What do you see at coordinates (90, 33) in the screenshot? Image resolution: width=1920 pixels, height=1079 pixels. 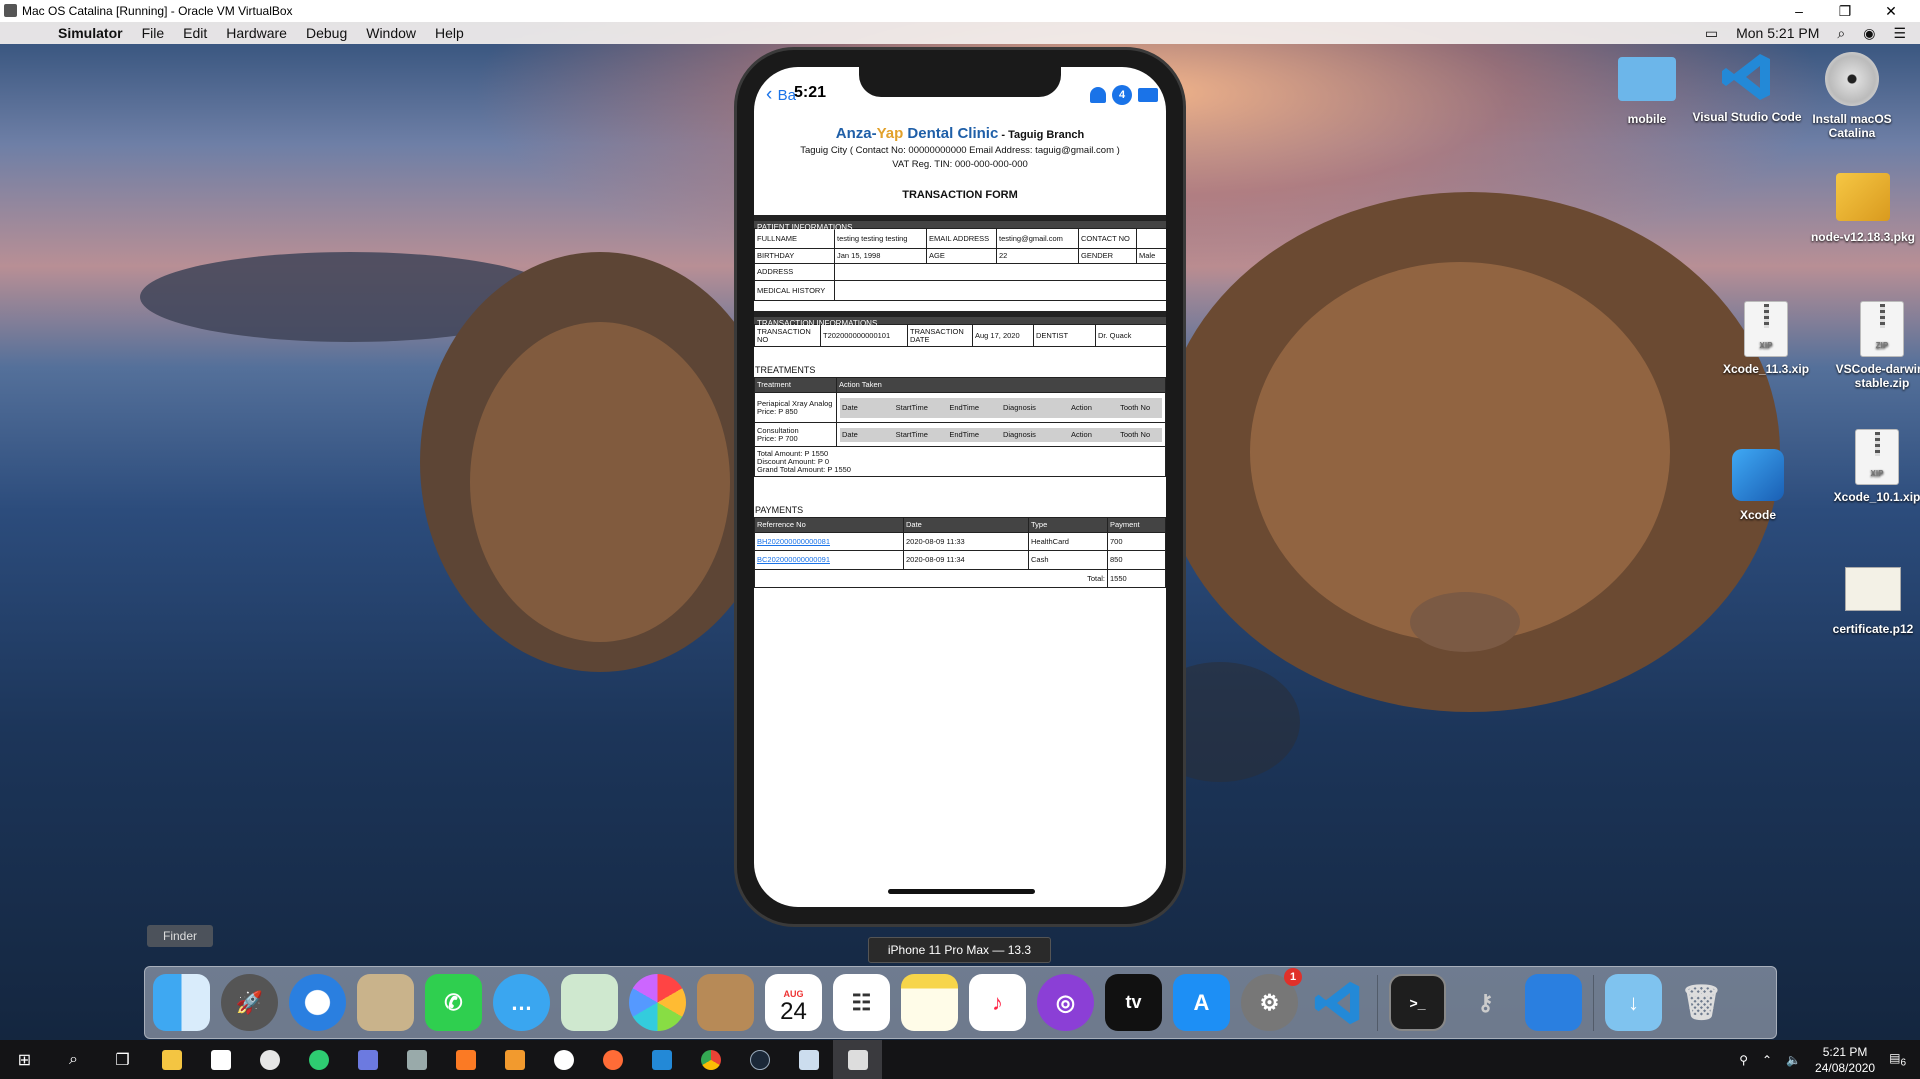 I see `menu-simulator: Simulator` at bounding box center [90, 33].